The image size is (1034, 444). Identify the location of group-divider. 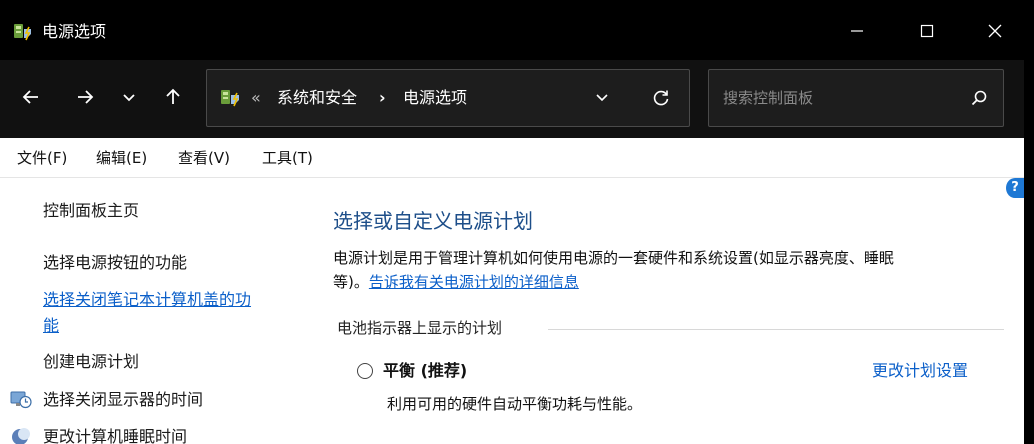
(776, 329).